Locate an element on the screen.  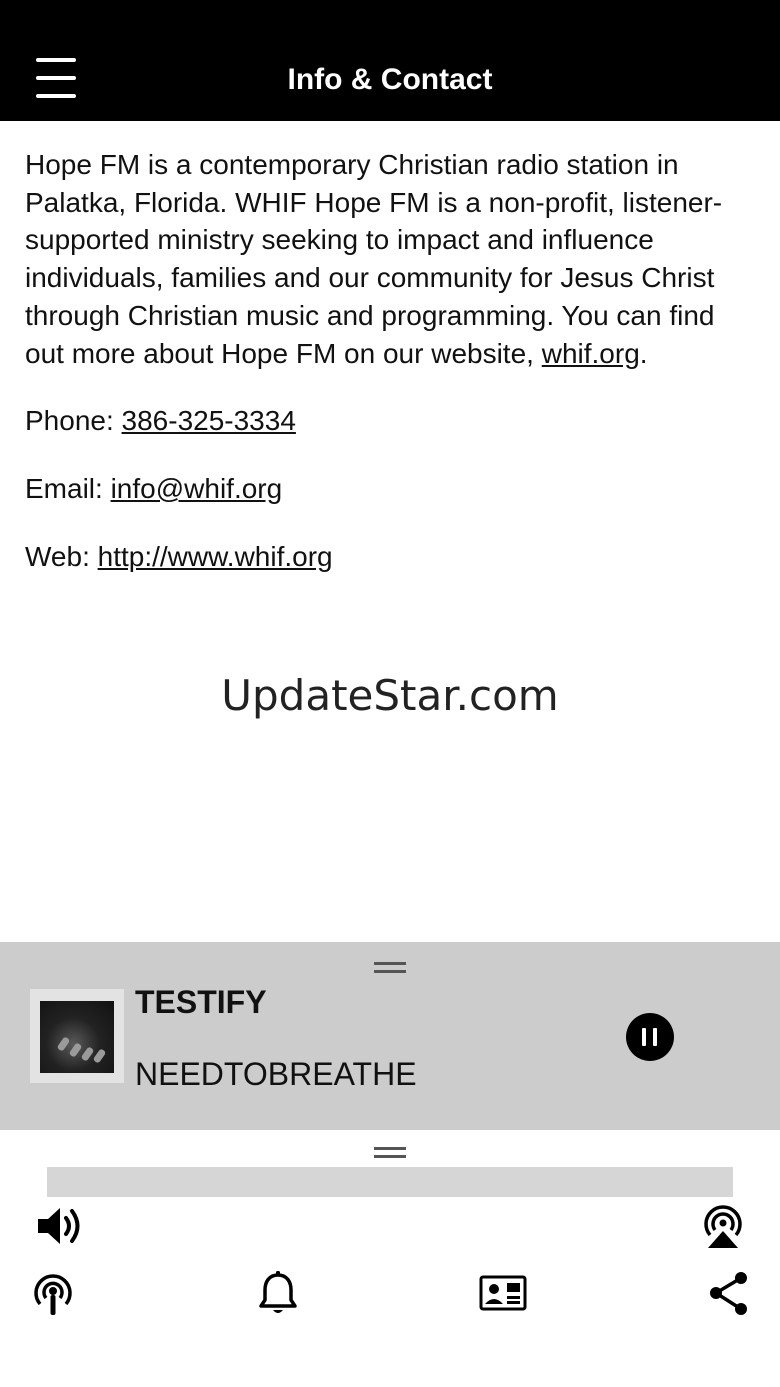
phone-line: Phone: 386-325-3334 is located at coordinates (390, 421).